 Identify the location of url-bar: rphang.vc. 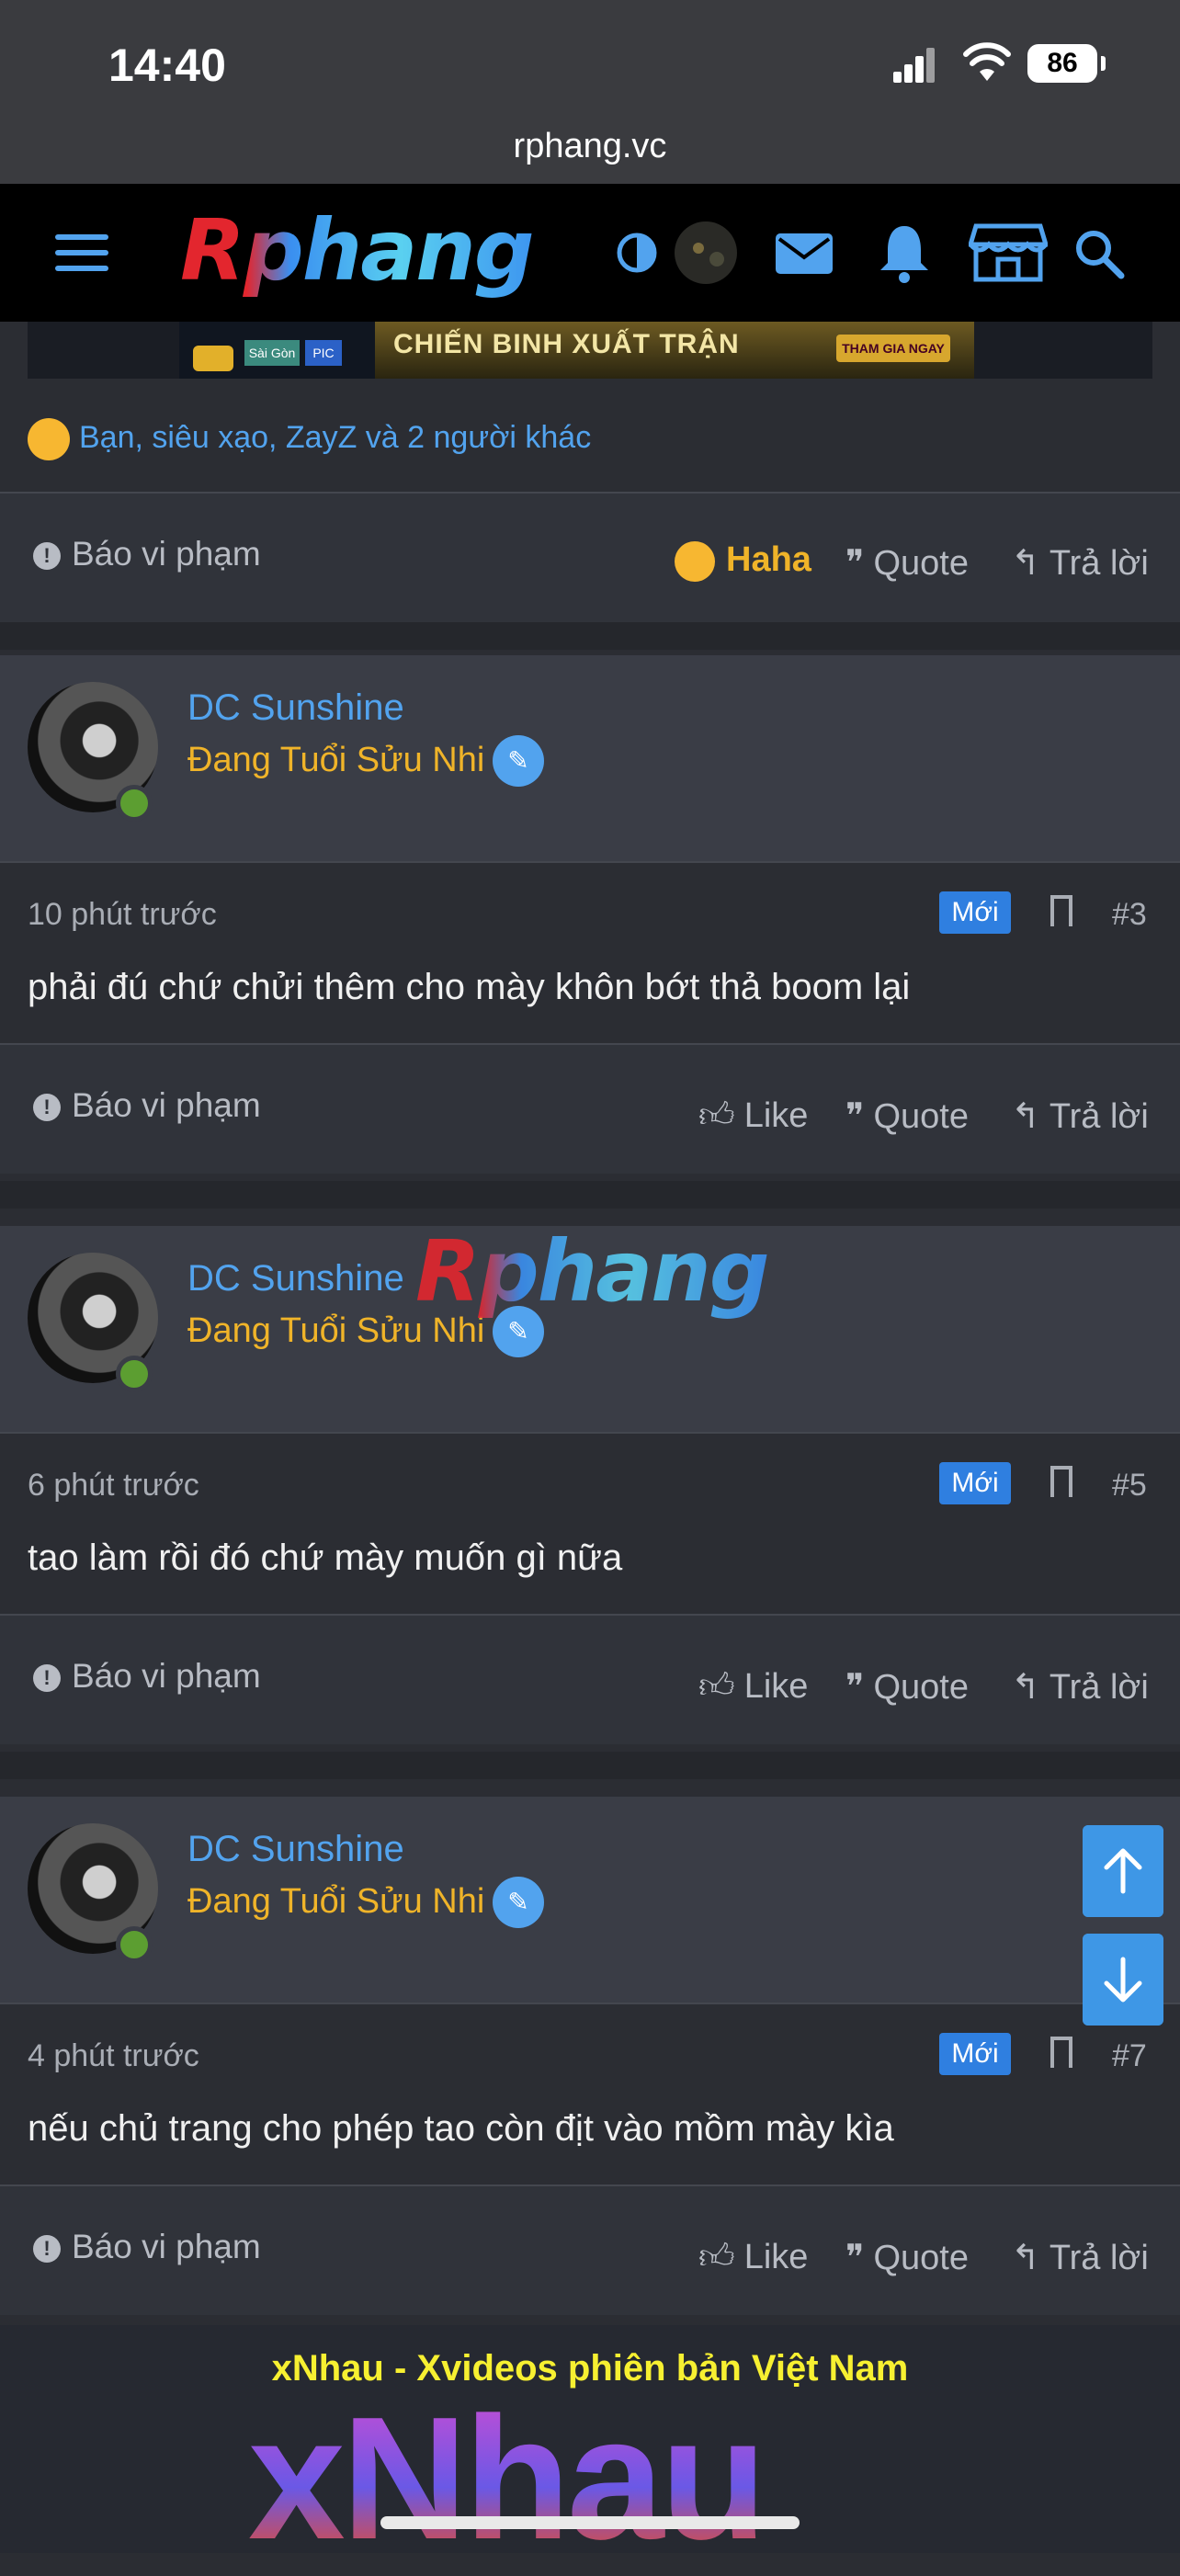
(590, 146).